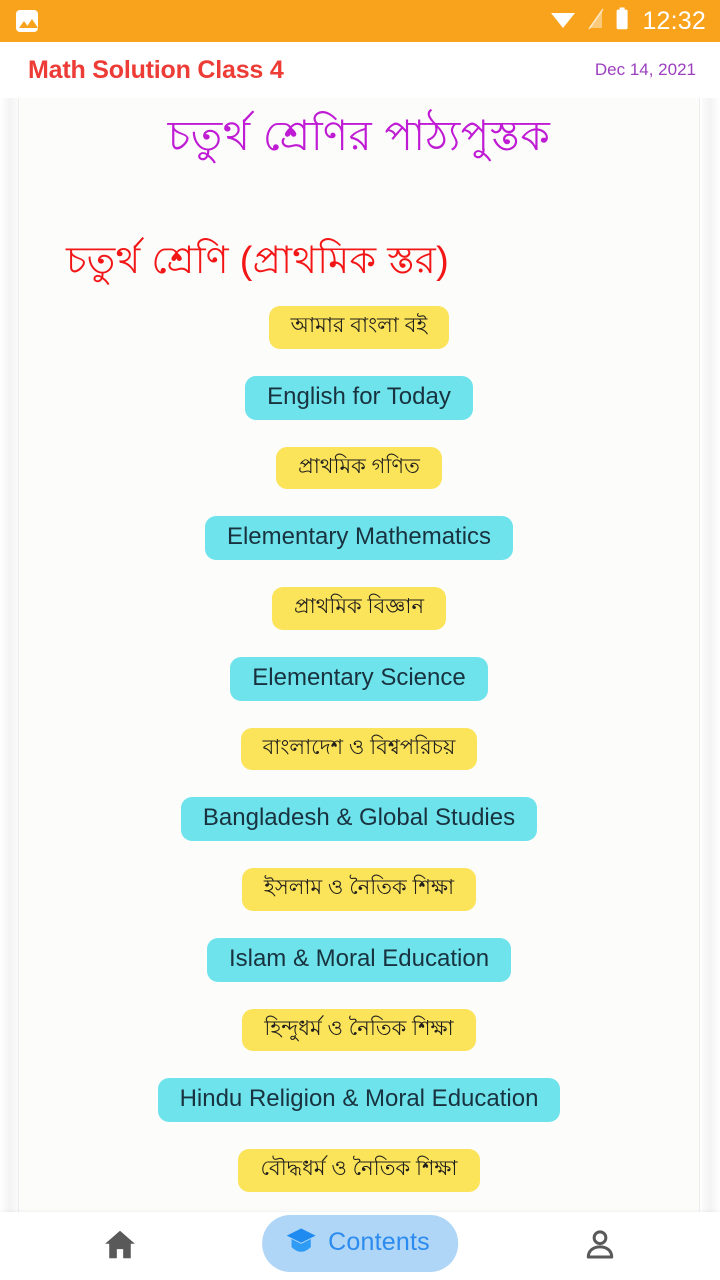 The height and width of the screenshot is (1280, 720). I want to click on book-item: Islam & Moral Education, so click(359, 959).